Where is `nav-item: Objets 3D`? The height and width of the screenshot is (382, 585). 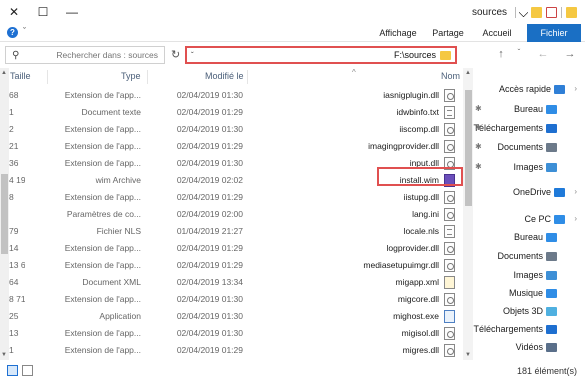
nav-item: Objets 3D is located at coordinates (529, 312).